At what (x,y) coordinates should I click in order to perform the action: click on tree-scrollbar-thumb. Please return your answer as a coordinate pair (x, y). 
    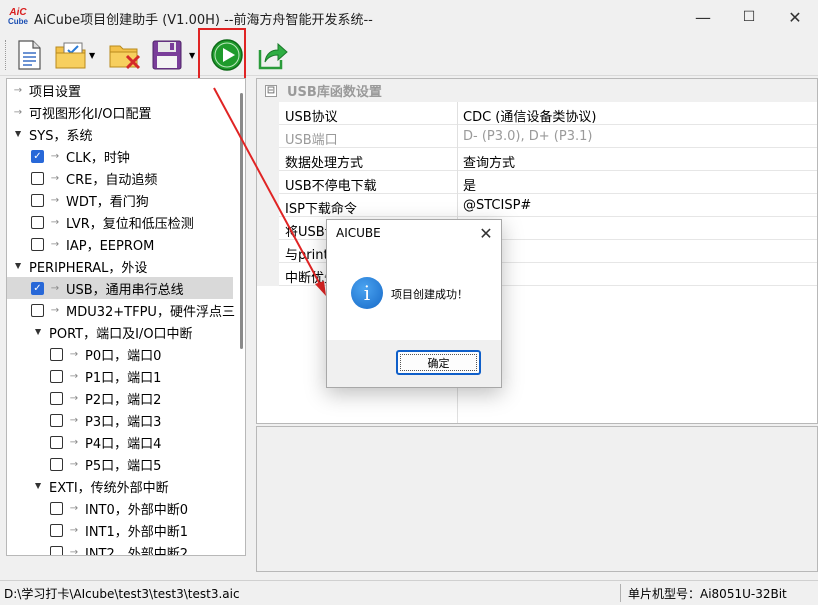
    Looking at the image, I should click on (241, 221).